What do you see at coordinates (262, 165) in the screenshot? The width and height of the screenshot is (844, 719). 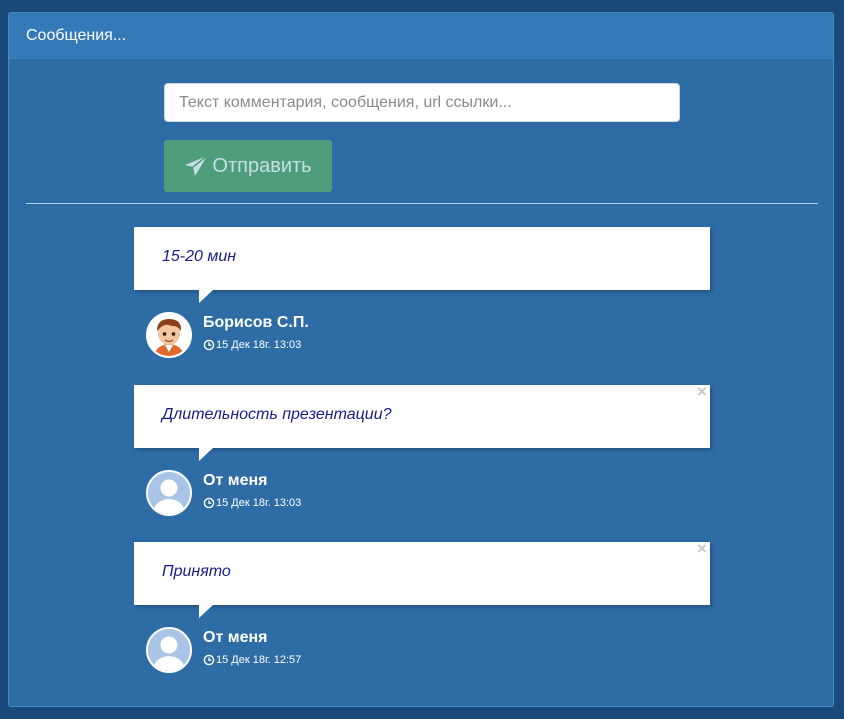 I see `send-button-label: Отправить` at bounding box center [262, 165].